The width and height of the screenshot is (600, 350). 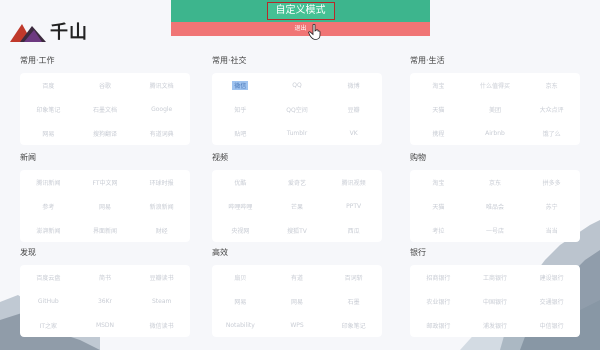 I want to click on site-link: QQ空间, so click(x=296, y=109).